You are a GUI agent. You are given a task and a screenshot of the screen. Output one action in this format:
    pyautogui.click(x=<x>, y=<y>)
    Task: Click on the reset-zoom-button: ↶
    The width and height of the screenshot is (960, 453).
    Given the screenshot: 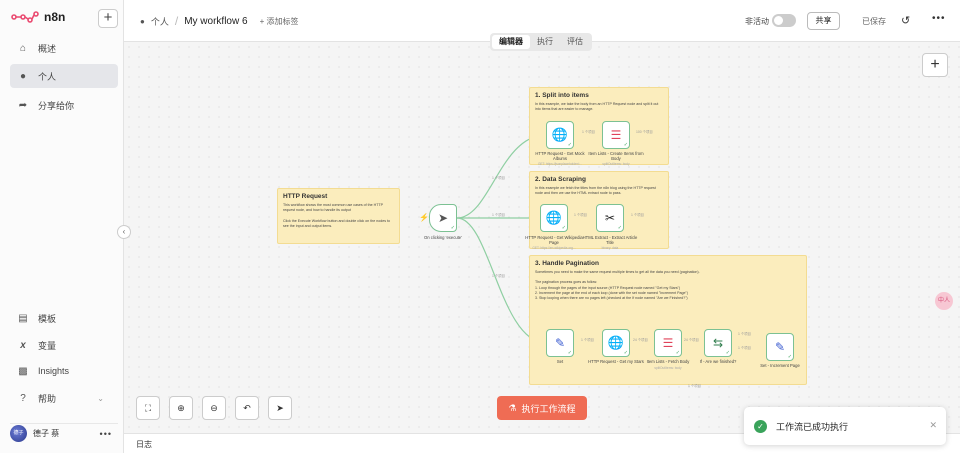 What is the action you would take?
    pyautogui.click(x=247, y=408)
    